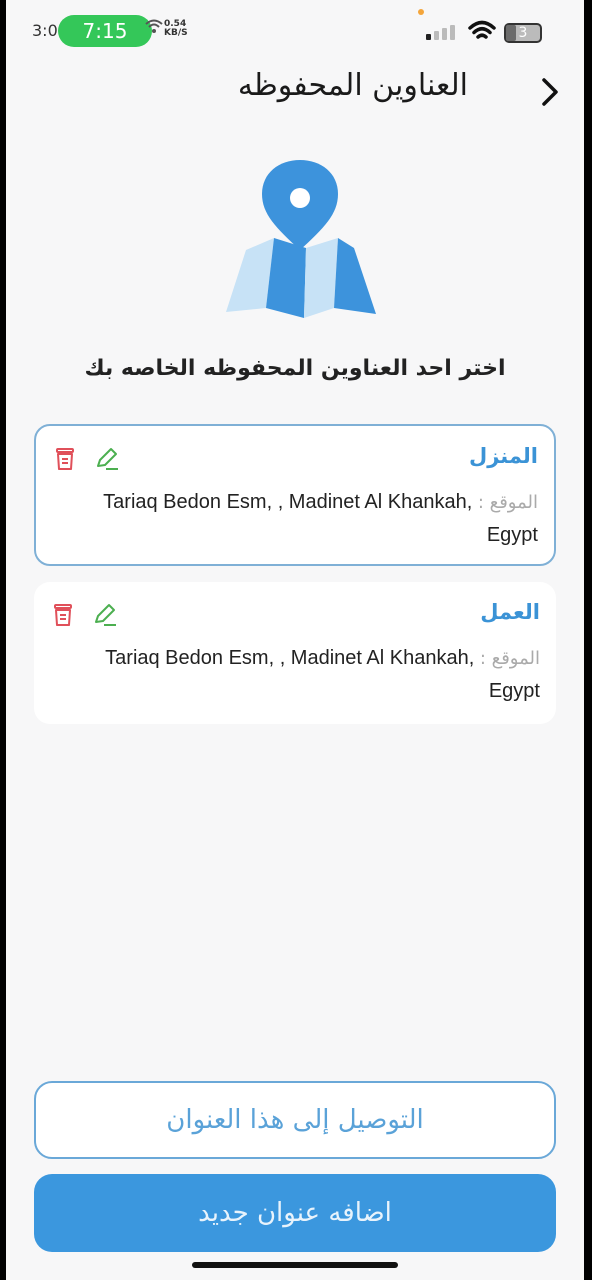  What do you see at coordinates (503, 456) in the screenshot?
I see `address-name: المنزل` at bounding box center [503, 456].